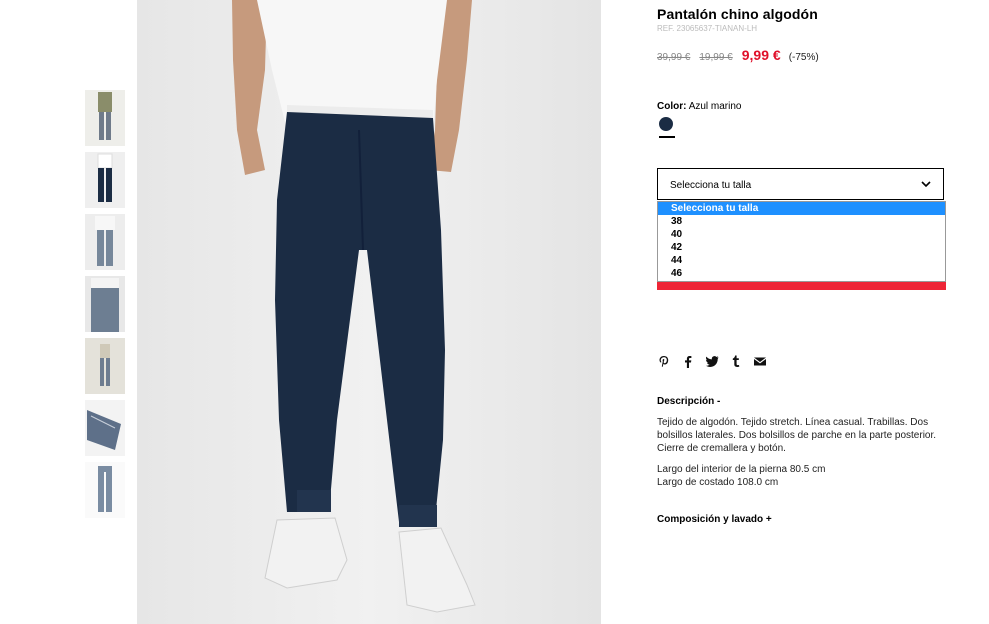  I want to click on color-swatch-navy, so click(666, 124).